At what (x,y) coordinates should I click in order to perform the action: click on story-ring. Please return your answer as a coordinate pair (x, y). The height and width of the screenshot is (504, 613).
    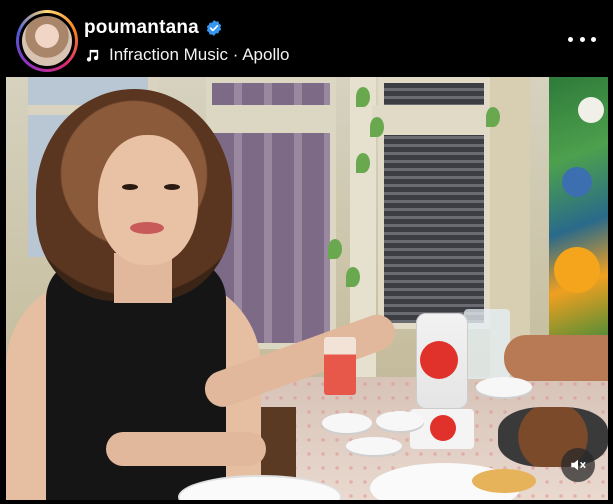
    Looking at the image, I should click on (47, 41).